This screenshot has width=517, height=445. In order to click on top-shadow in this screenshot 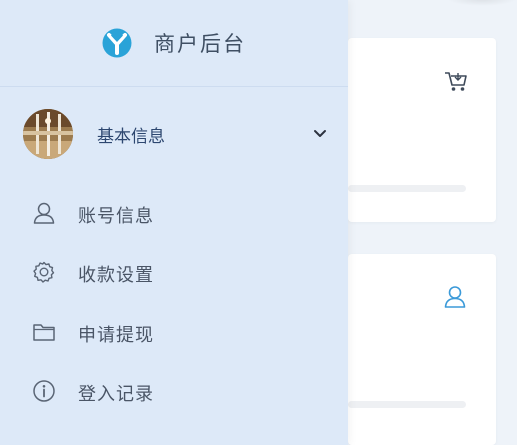, I will do `click(482, 3)`.